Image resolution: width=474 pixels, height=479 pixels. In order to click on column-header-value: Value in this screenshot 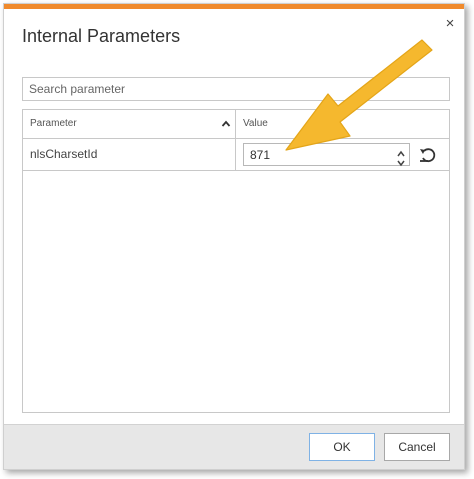, I will do `click(342, 124)`.